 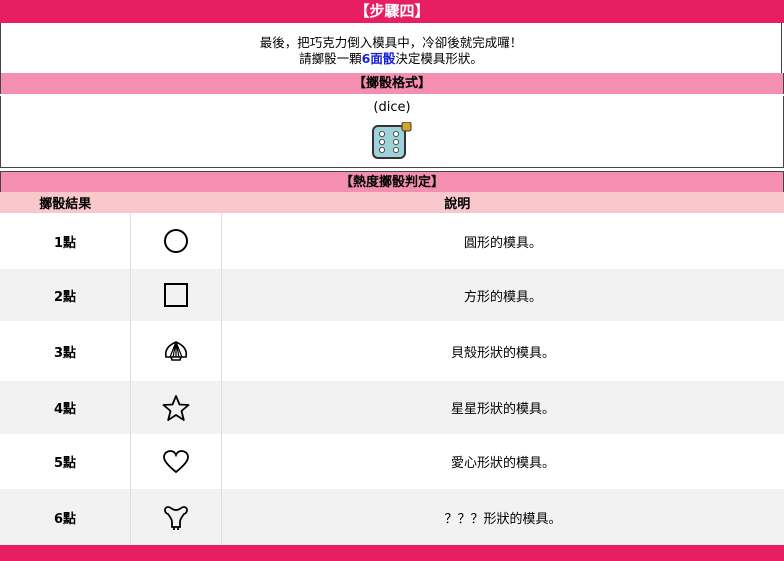 I want to click on heart-icon, so click(x=176, y=461).